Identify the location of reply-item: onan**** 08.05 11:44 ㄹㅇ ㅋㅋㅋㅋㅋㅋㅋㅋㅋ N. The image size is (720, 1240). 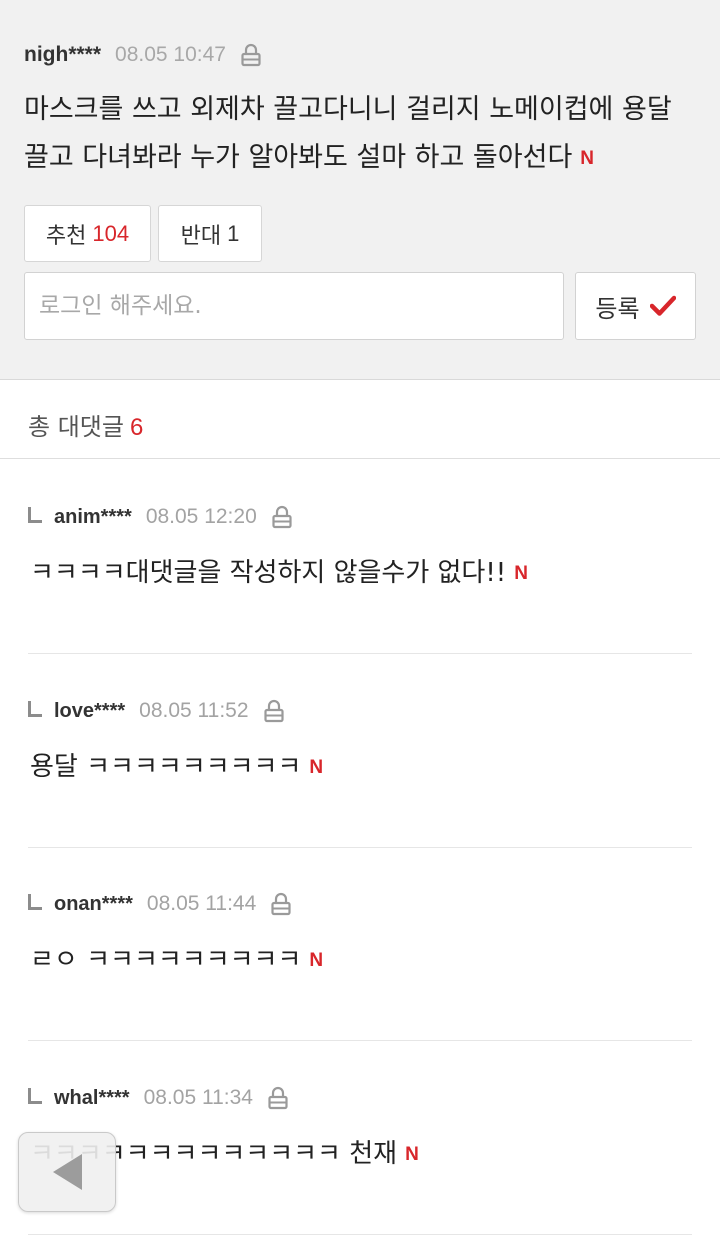
(360, 965).